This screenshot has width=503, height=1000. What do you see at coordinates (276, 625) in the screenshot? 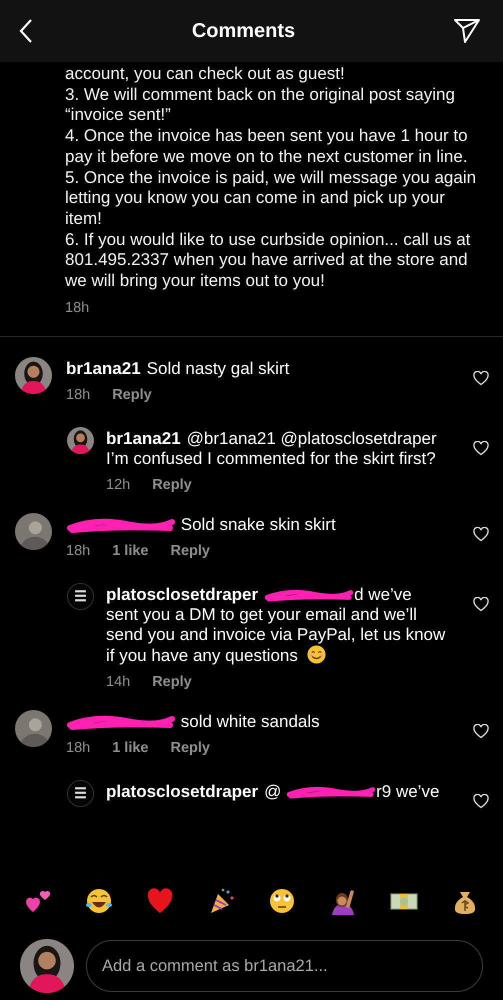
I see `comment-text: platosclosetdraper d we’ve sent you a DM to get your email and we’ll send you and invoice via PayPal, let us know if you have any questions` at bounding box center [276, 625].